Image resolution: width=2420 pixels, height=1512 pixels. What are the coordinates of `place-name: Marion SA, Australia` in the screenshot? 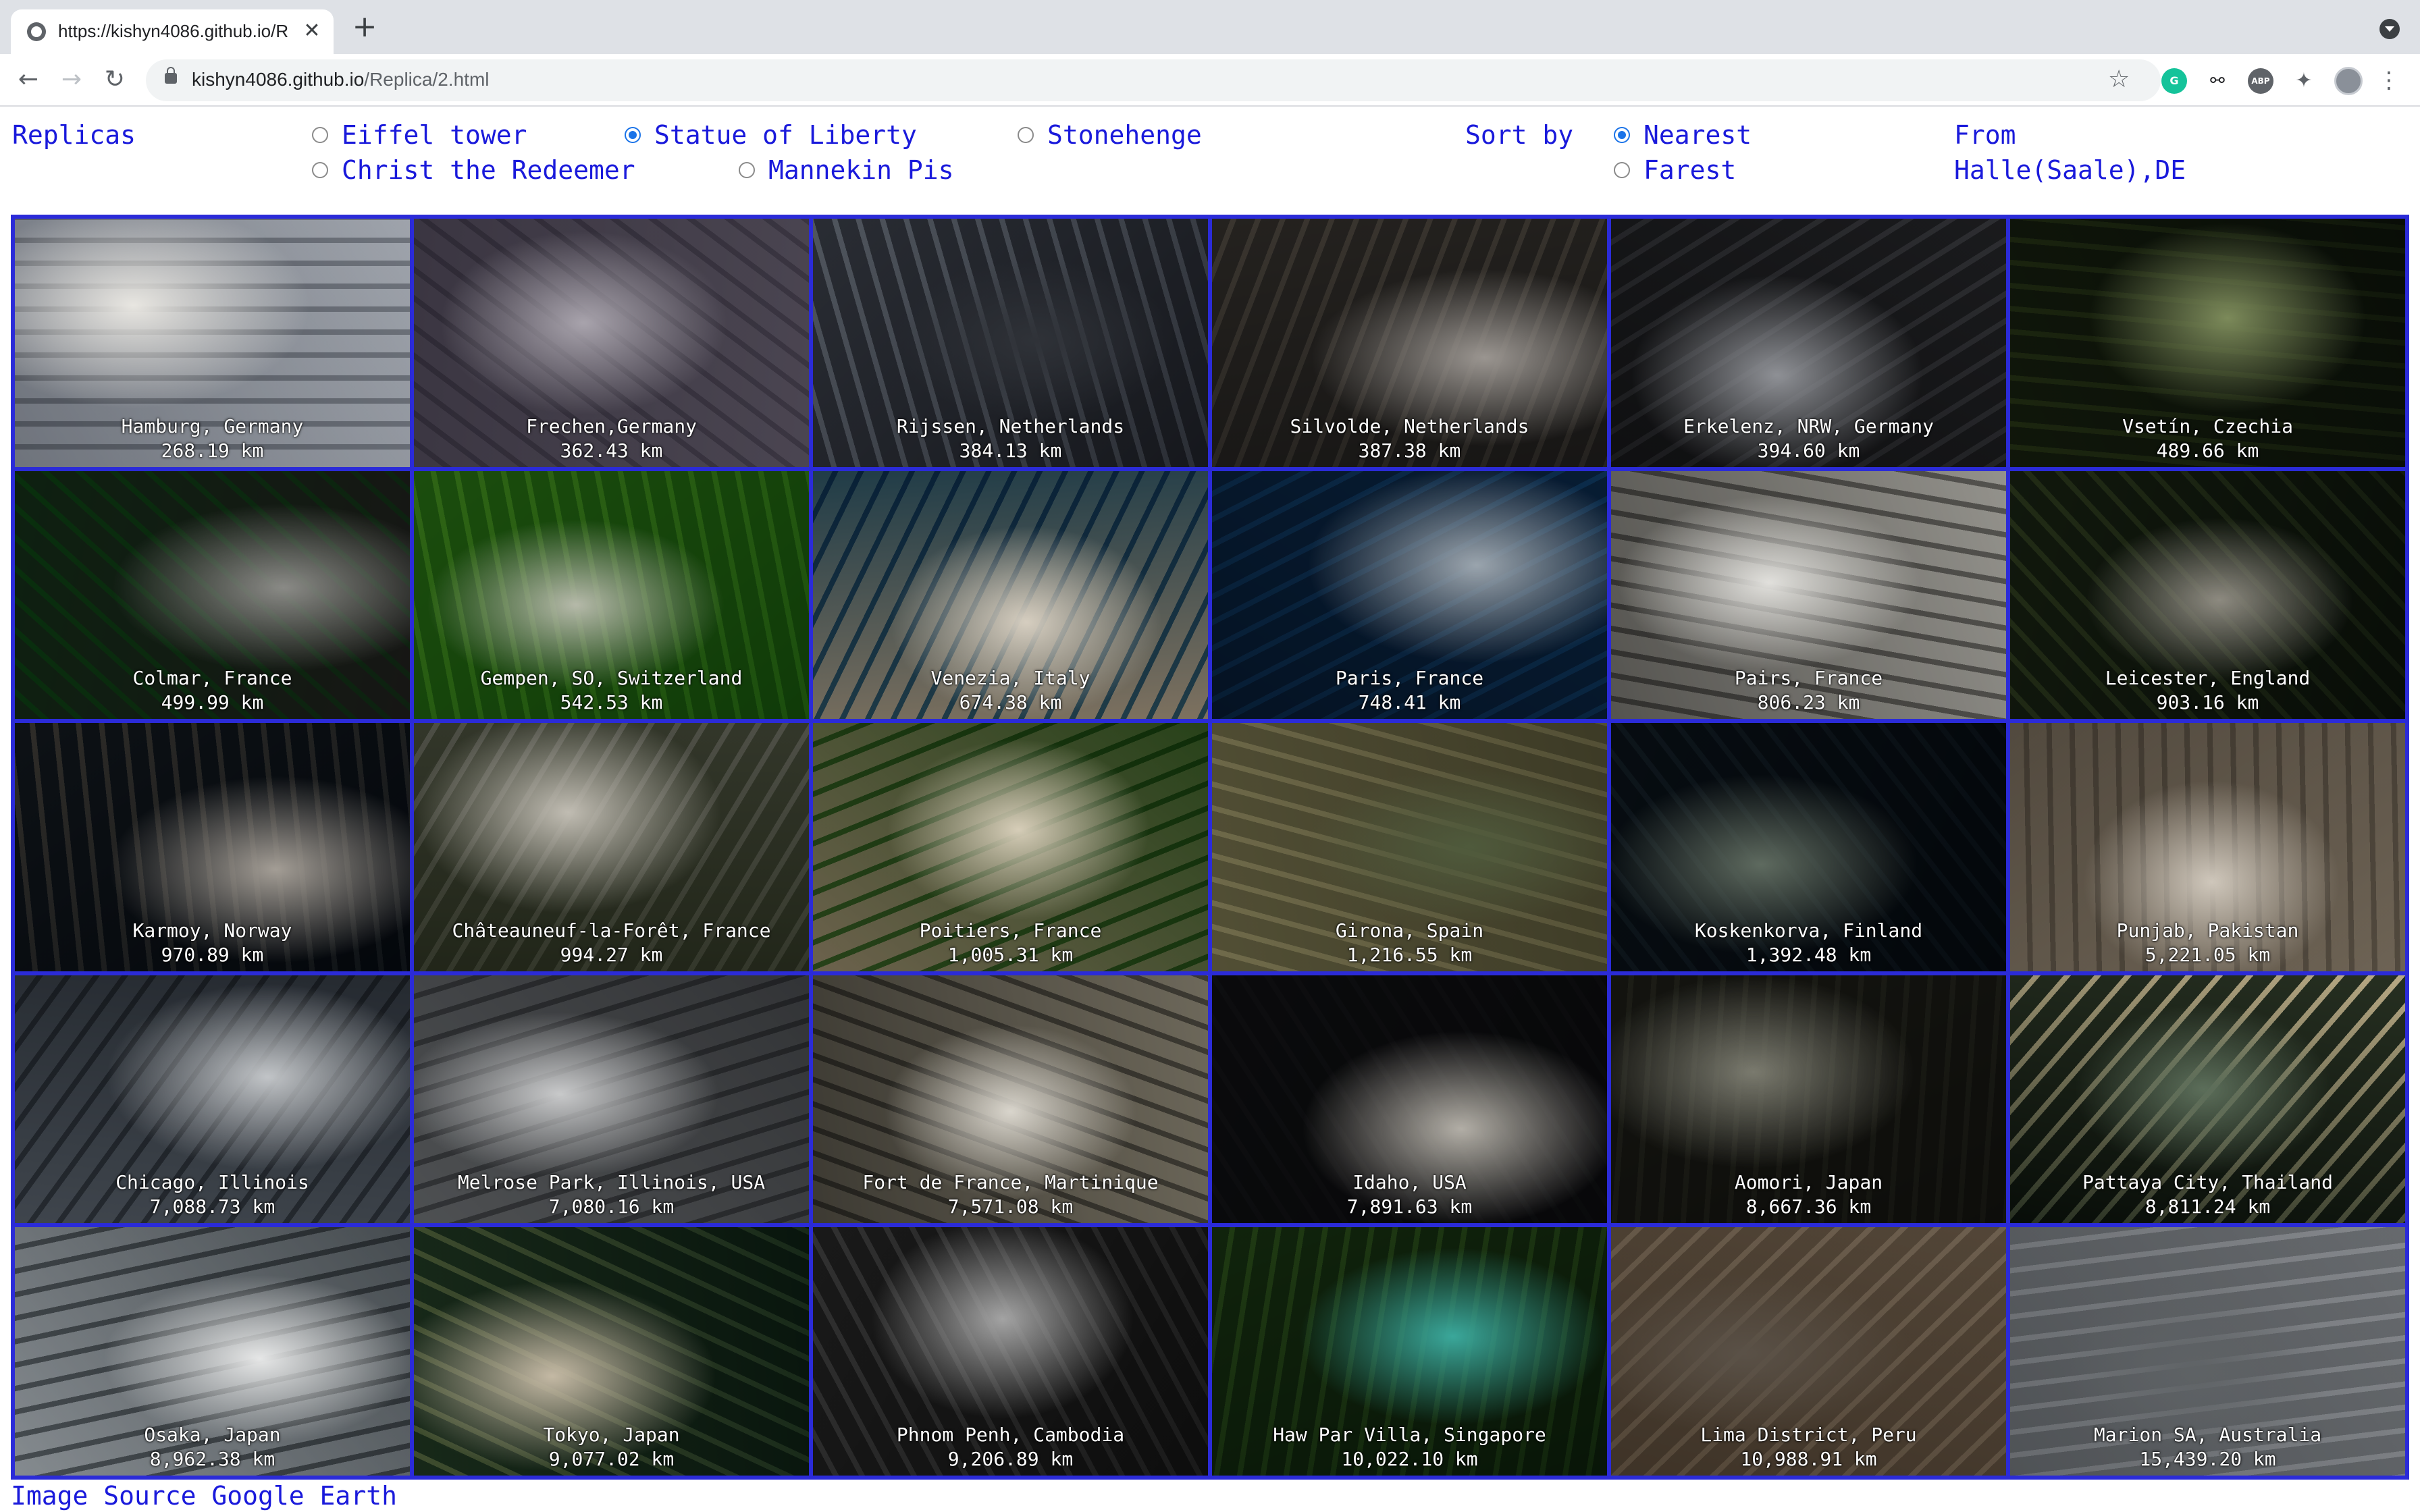 It's located at (2207, 1435).